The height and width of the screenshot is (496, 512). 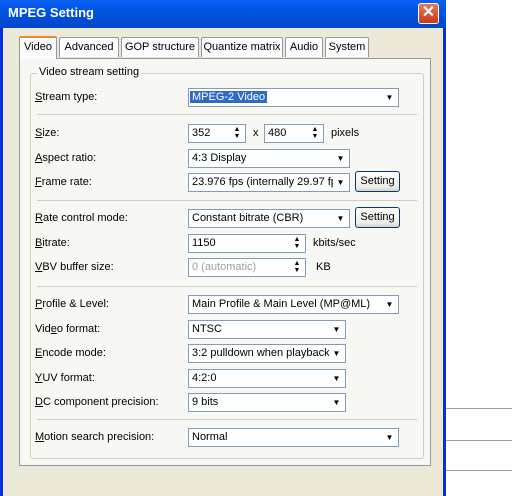 What do you see at coordinates (81, 218) in the screenshot?
I see `rate-control-label: Rate control mode:` at bounding box center [81, 218].